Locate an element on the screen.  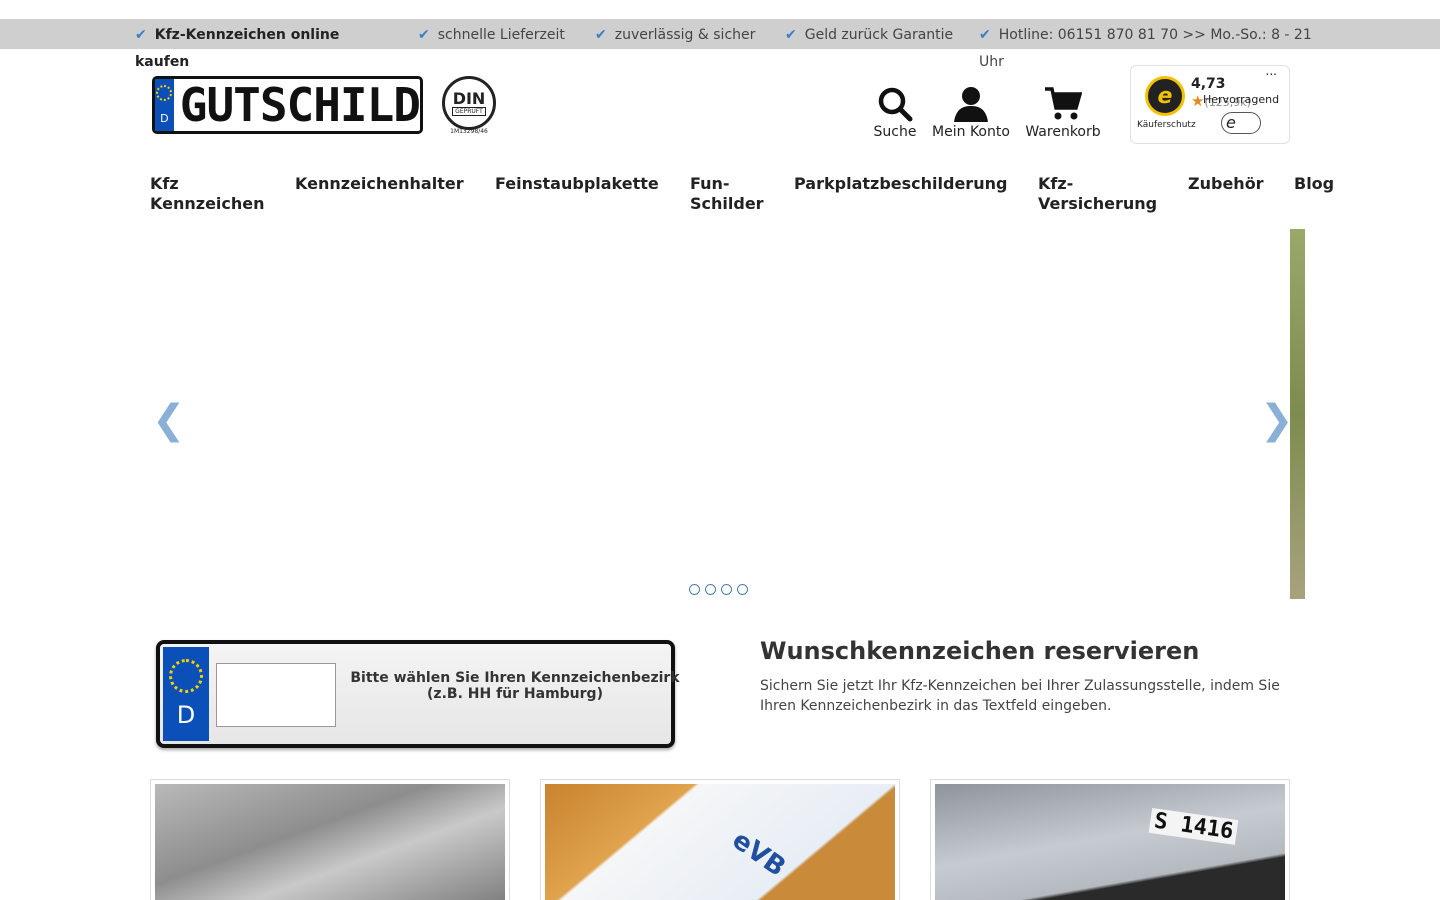
teaser-card-evb: eVB is located at coordinates (720, 839).